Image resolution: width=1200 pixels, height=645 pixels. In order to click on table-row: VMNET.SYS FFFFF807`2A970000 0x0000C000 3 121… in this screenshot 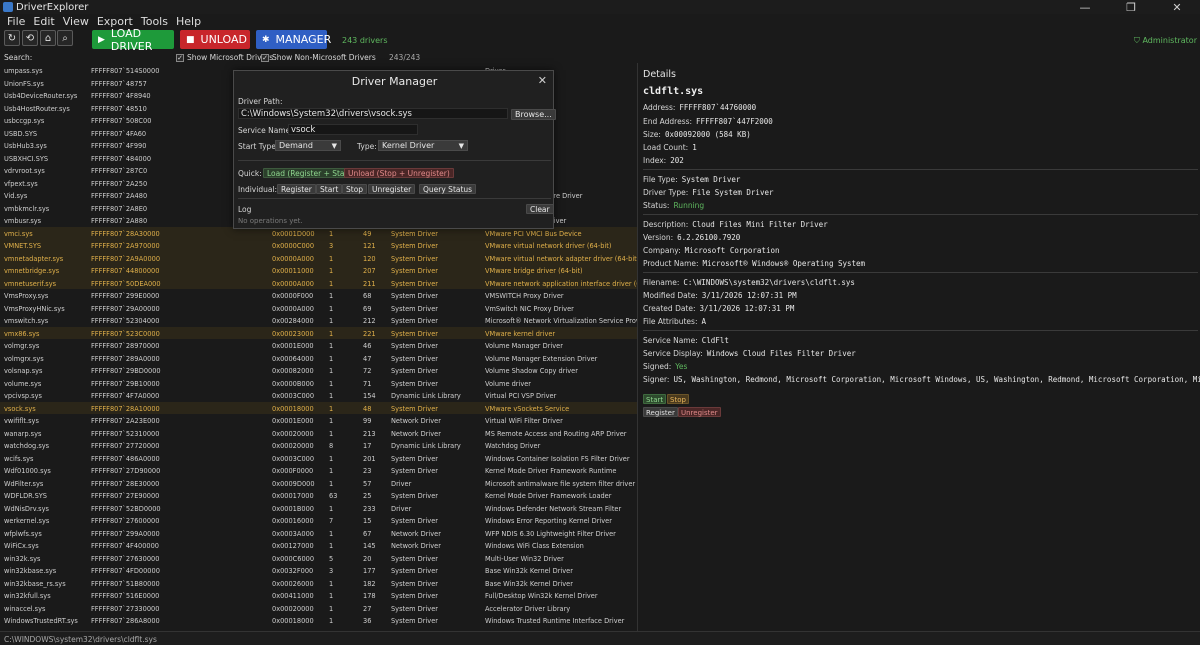, I will do `click(318, 245)`.